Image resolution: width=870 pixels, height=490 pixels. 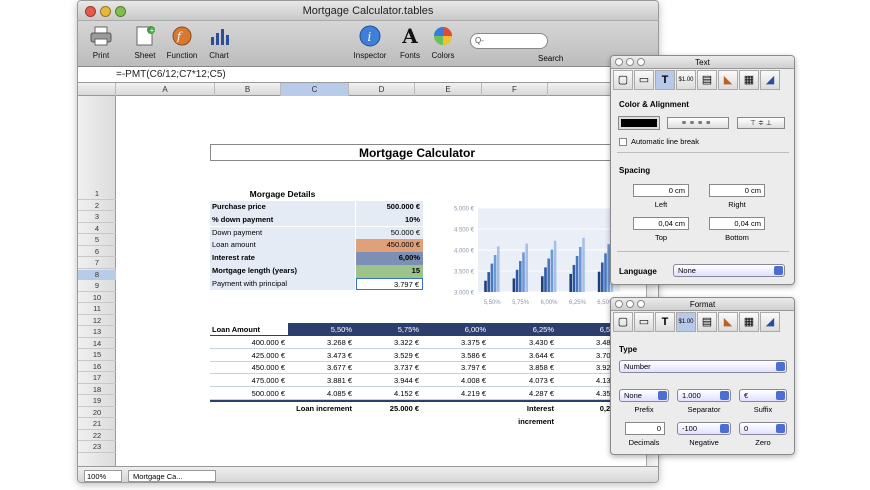 What do you see at coordinates (97, 309) in the screenshot?
I see `row-header: 11` at bounding box center [97, 309].